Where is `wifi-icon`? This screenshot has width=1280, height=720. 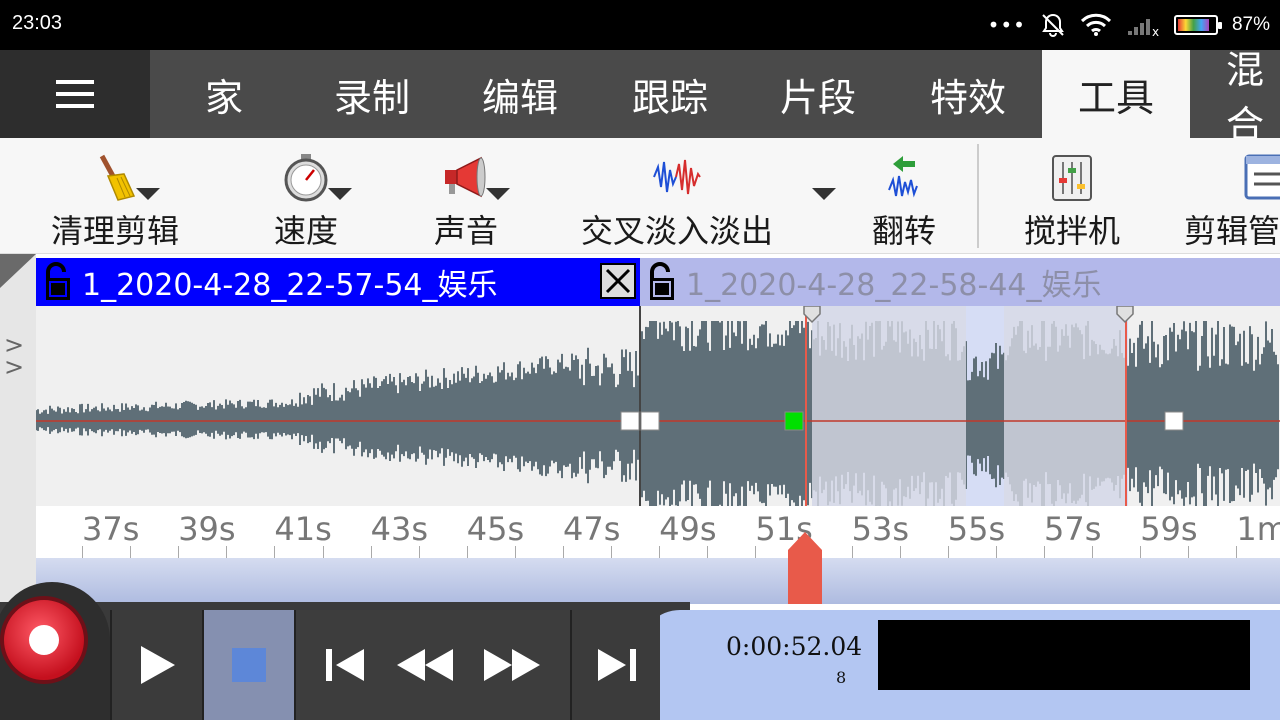 wifi-icon is located at coordinates (1096, 24).